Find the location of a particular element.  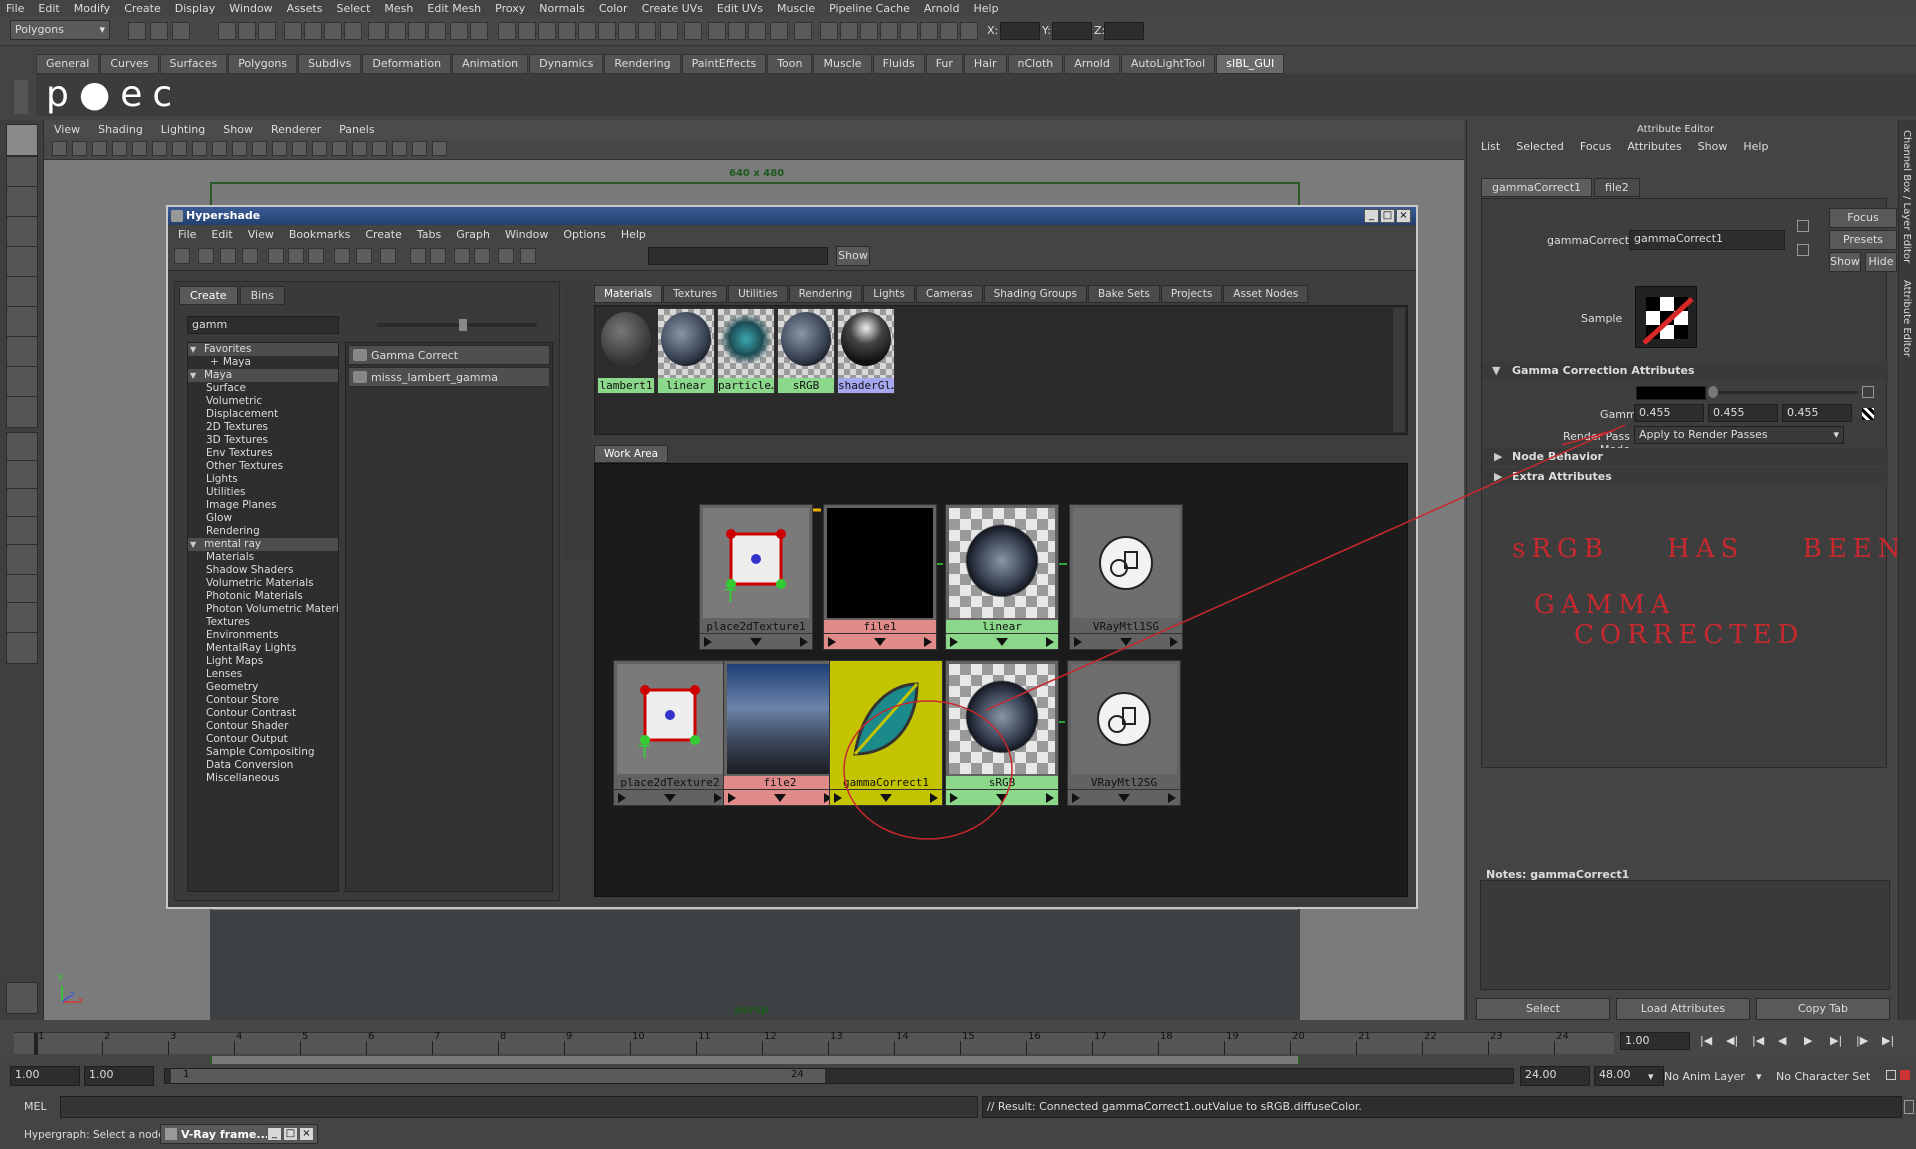

shelf-tab-curves: Curves is located at coordinates (129, 64).